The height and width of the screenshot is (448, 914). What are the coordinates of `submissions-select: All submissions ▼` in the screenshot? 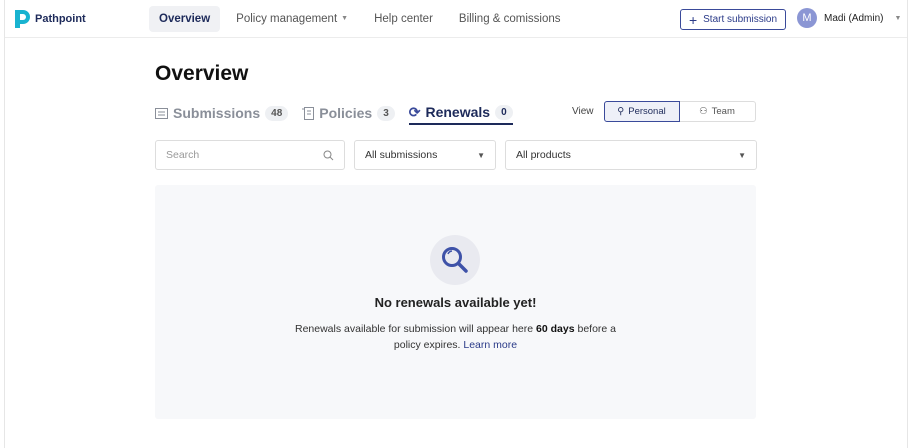 It's located at (425, 155).